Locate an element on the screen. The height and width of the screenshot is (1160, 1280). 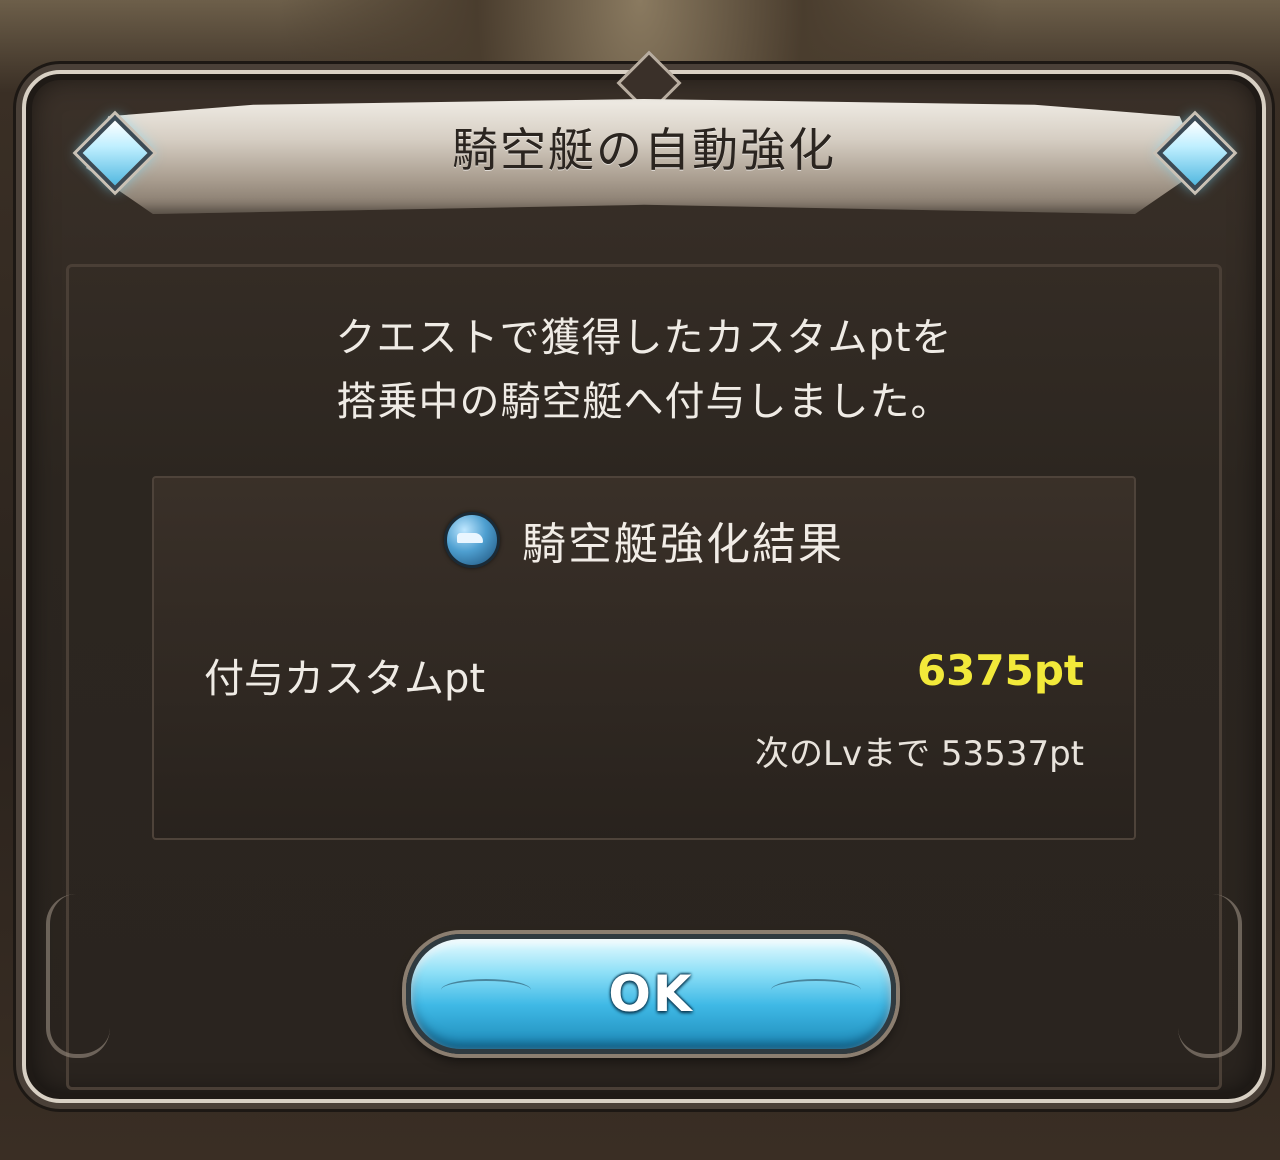
result-title: 騎空艇強化結果 is located at coordinates (683, 544).